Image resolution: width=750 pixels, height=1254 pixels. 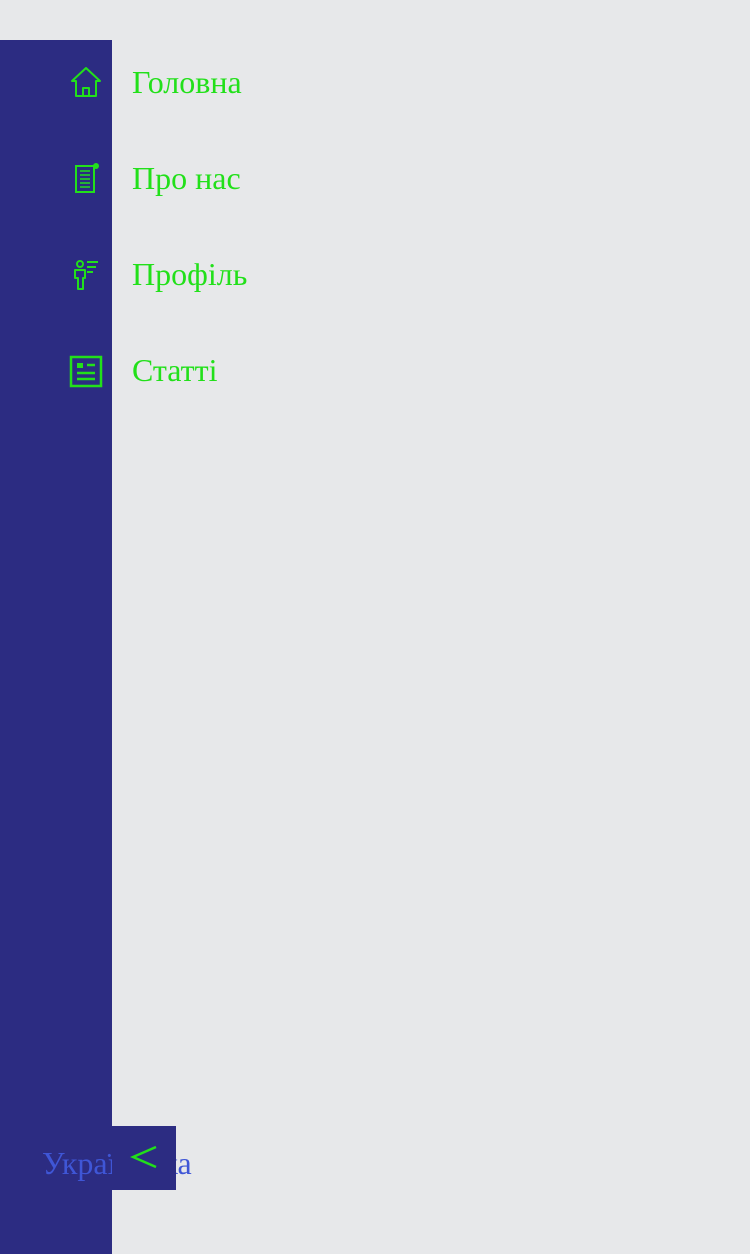 I want to click on nav-item-profile: Профіль, so click(x=150, y=274).